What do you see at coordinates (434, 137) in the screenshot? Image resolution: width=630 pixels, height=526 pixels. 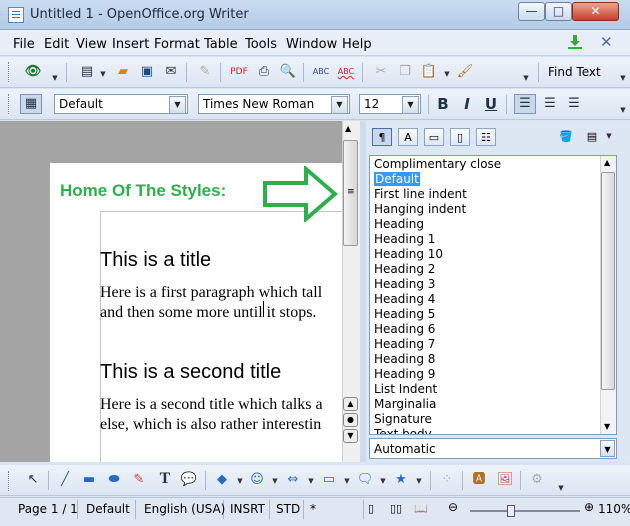 I see `frame-styles-icon: ▭` at bounding box center [434, 137].